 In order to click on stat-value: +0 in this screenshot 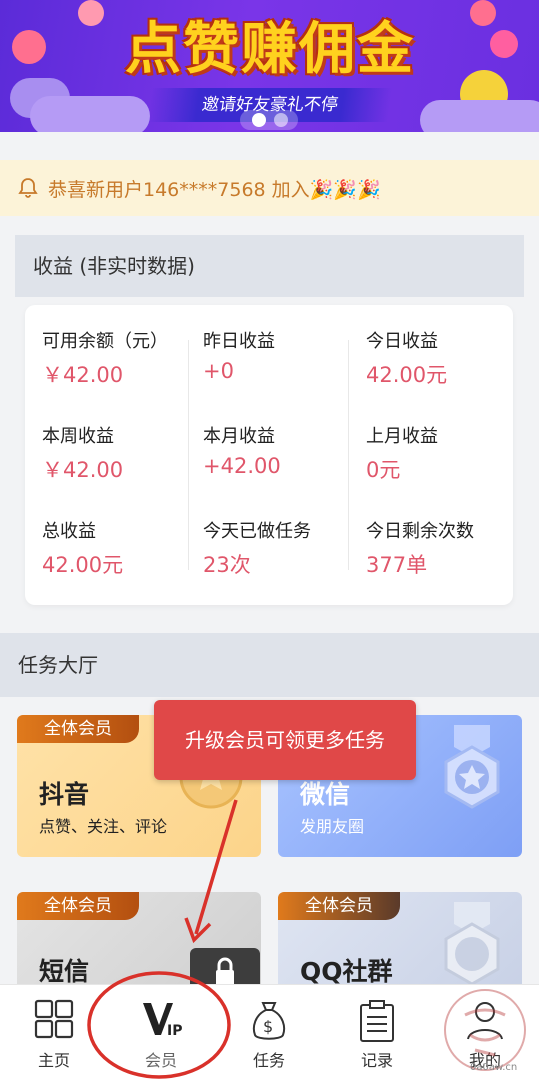, I will do `click(218, 371)`.